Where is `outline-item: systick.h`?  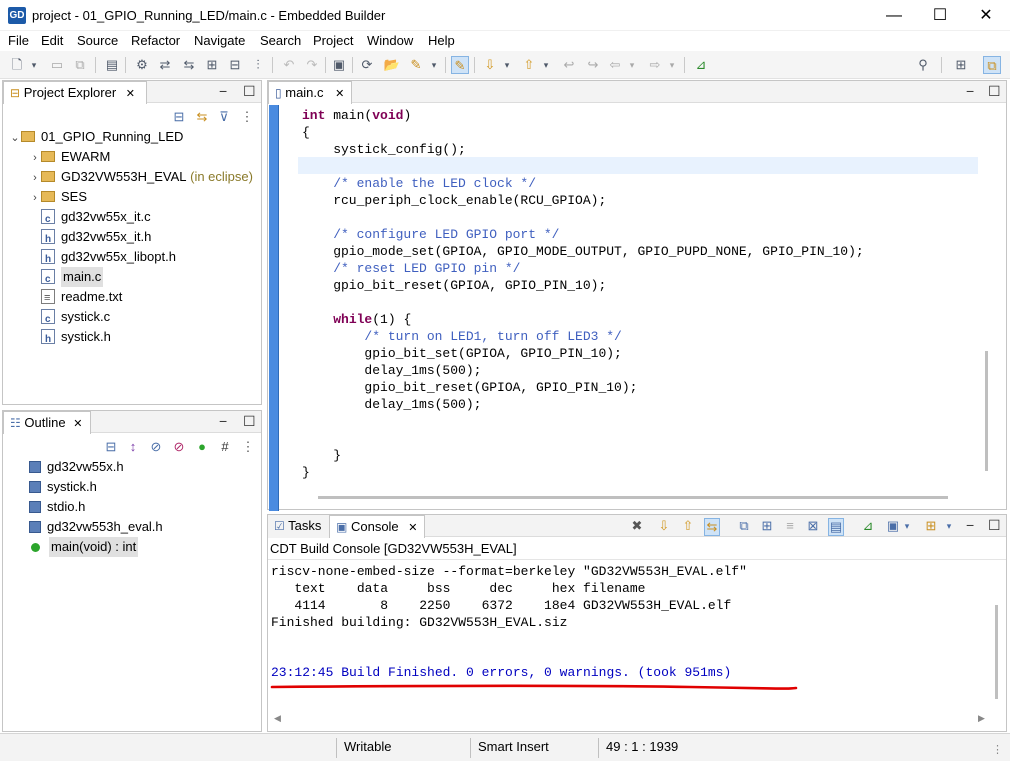
outline-item: systick.h is located at coordinates (63, 487).